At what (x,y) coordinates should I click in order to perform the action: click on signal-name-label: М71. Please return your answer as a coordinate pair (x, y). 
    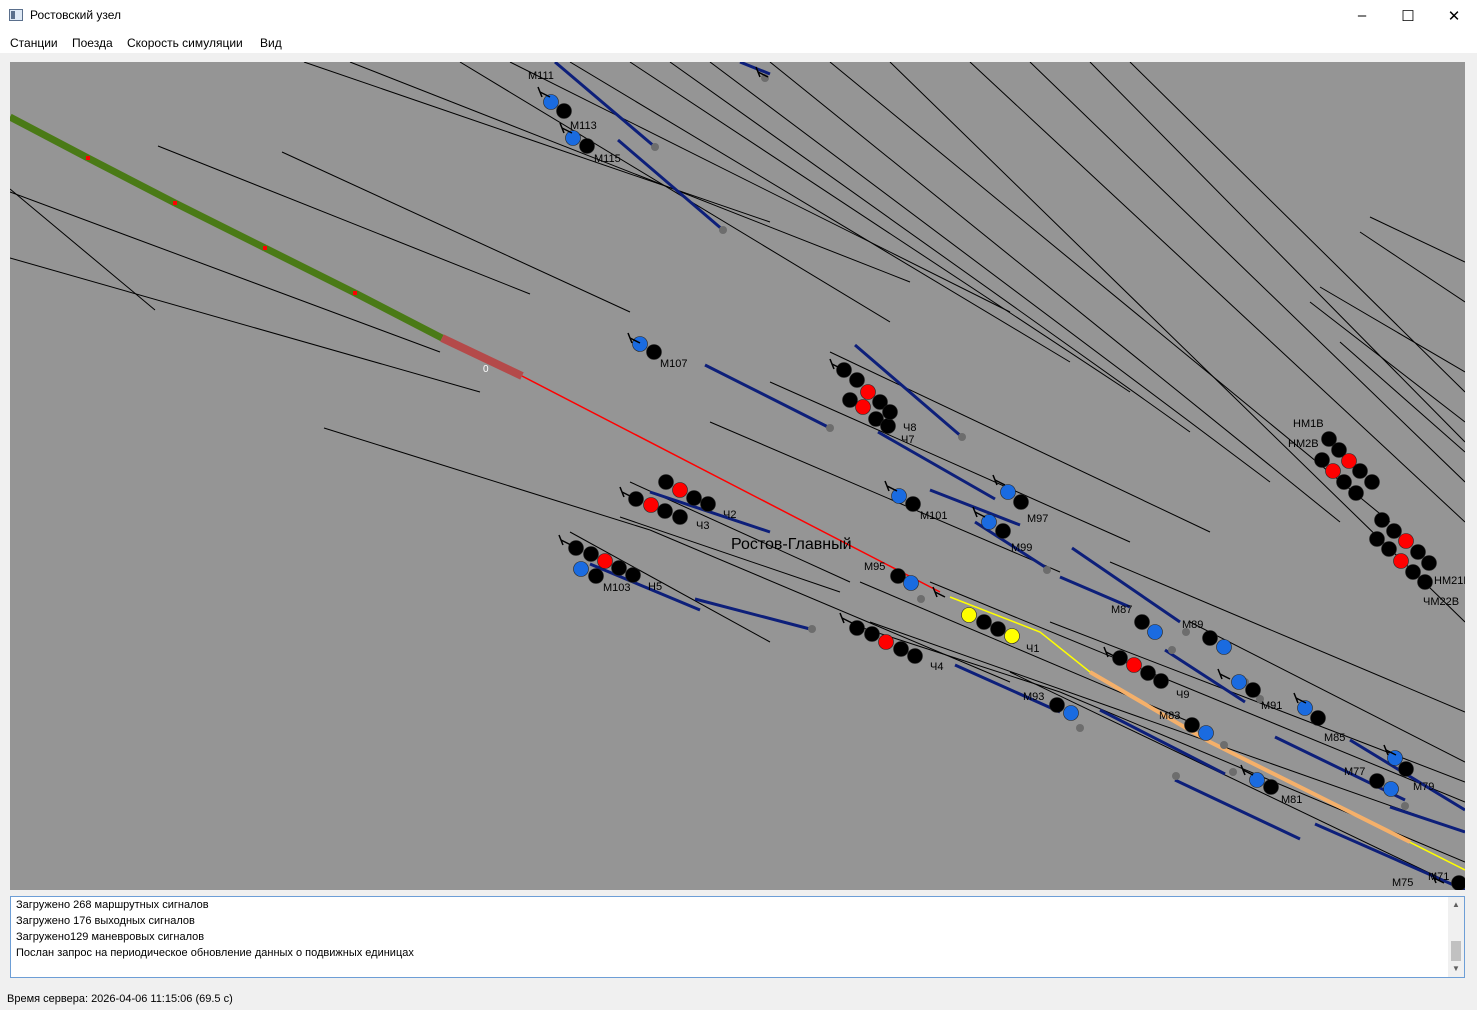
    Looking at the image, I should click on (1438, 877).